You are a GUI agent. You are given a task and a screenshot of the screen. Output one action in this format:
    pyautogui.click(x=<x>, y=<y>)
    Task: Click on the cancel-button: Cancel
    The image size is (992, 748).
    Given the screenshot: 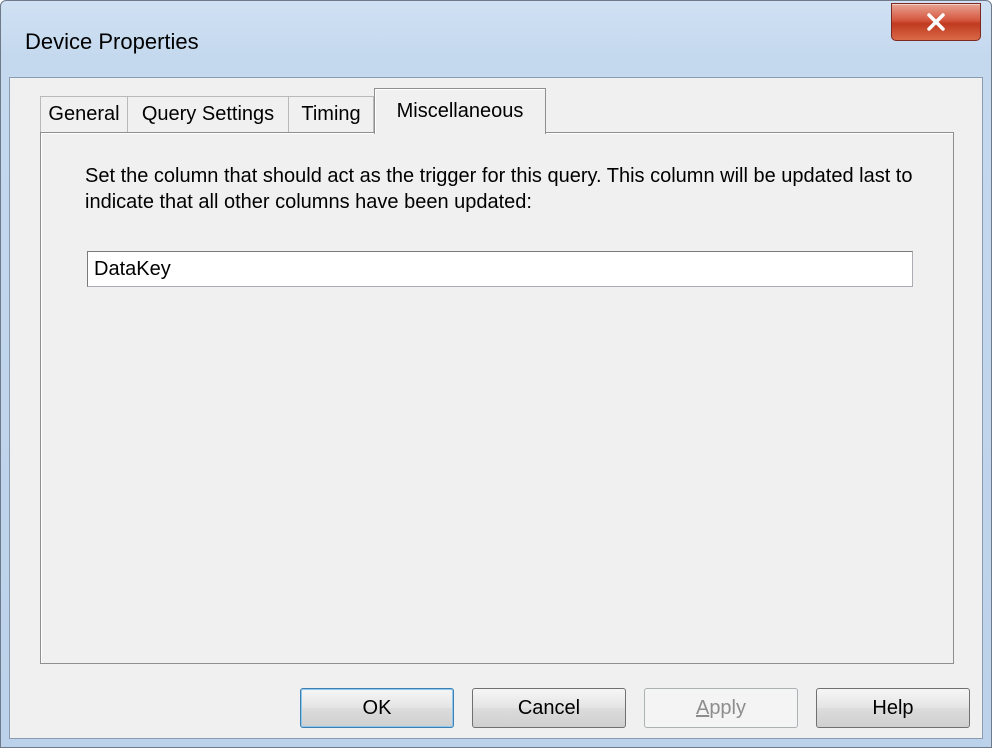 What is the action you would take?
    pyautogui.click(x=549, y=708)
    